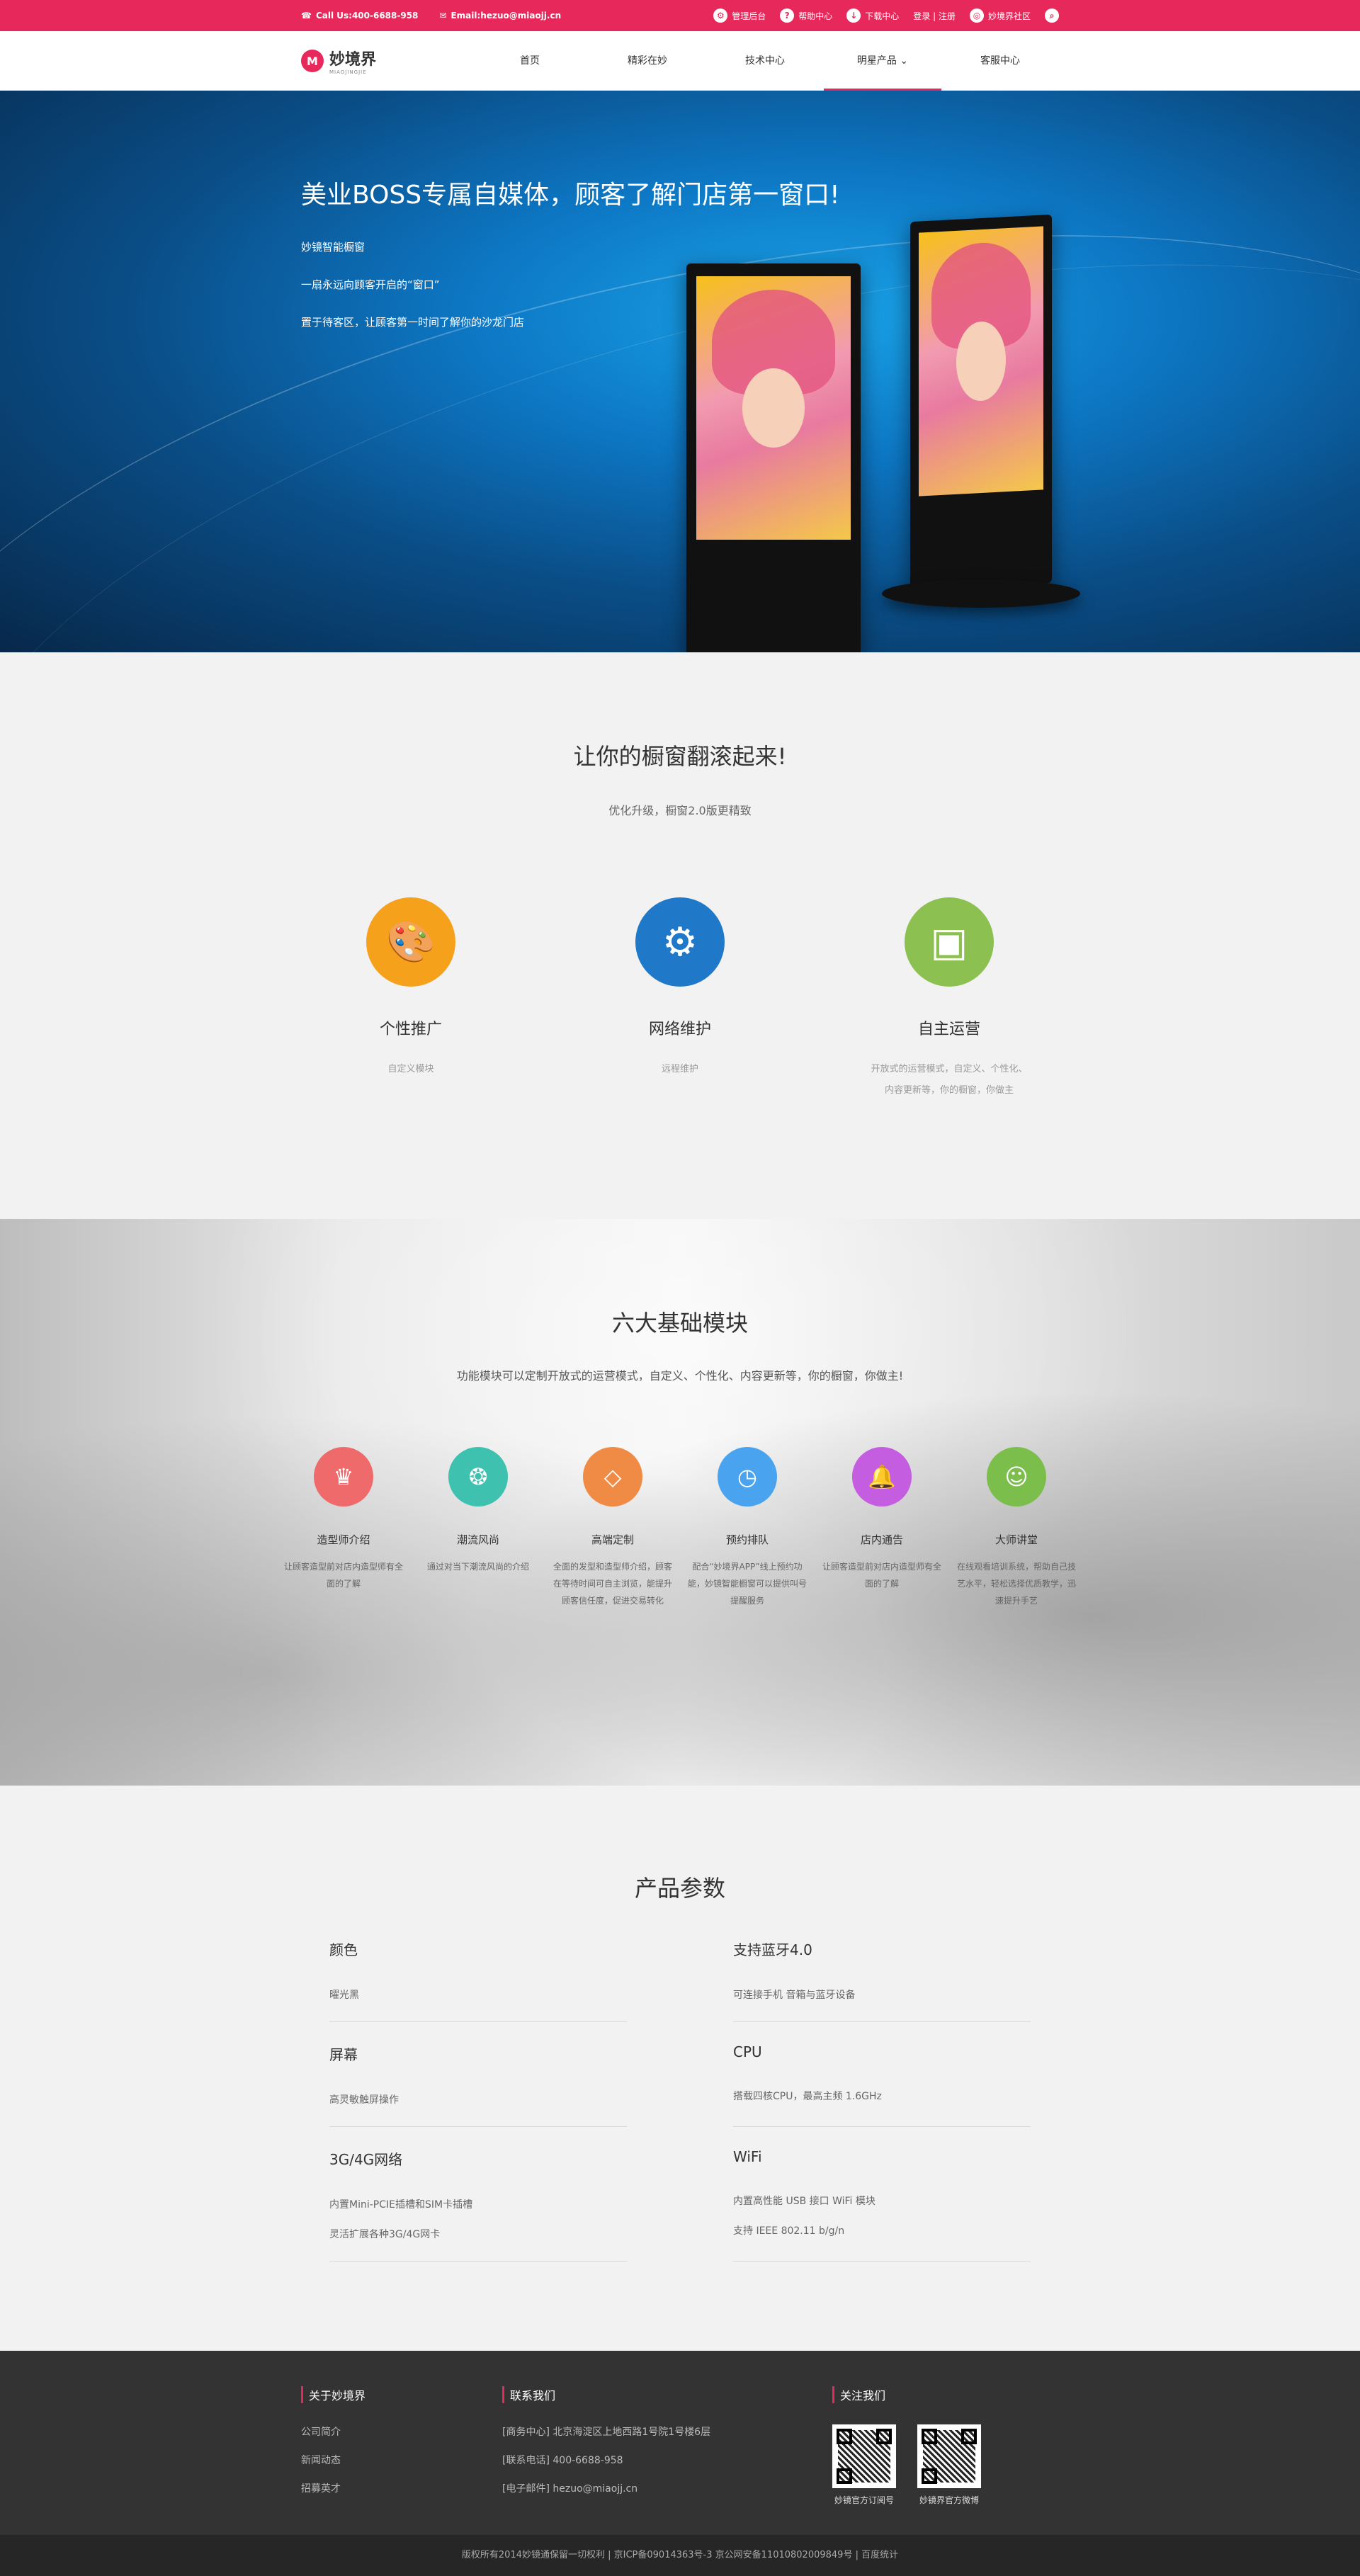 This screenshot has width=1360, height=2576. I want to click on footer-contact-title: 联系我们, so click(667, 2394).